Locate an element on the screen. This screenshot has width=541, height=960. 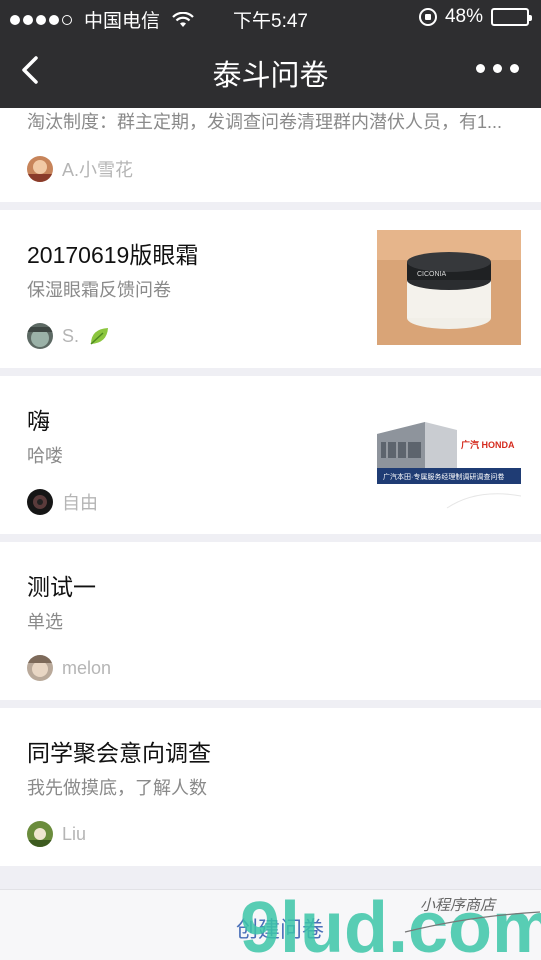
survey-description: 保湿眼霜反馈问卷 is located at coordinates (99, 290).